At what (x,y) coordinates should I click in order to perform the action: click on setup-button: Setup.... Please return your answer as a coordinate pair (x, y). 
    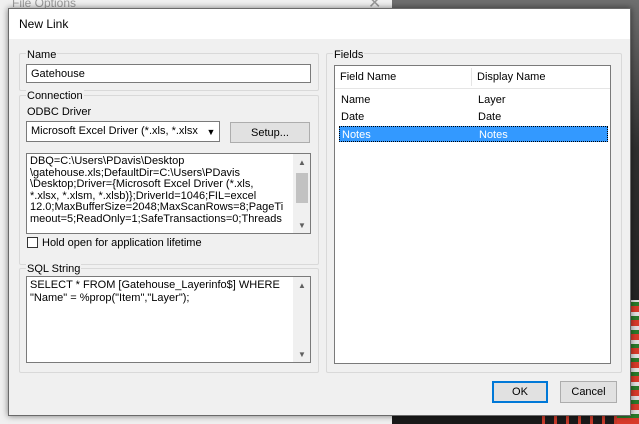
    Looking at the image, I should click on (270, 132).